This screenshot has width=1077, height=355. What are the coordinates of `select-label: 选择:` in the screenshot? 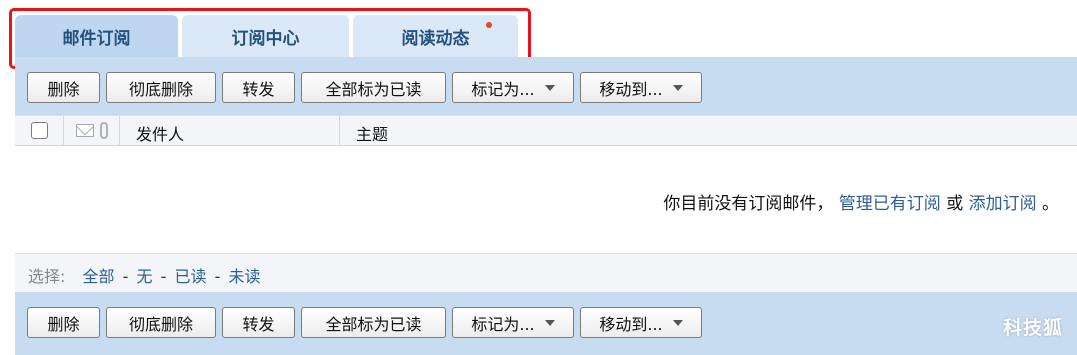 It's located at (47, 276).